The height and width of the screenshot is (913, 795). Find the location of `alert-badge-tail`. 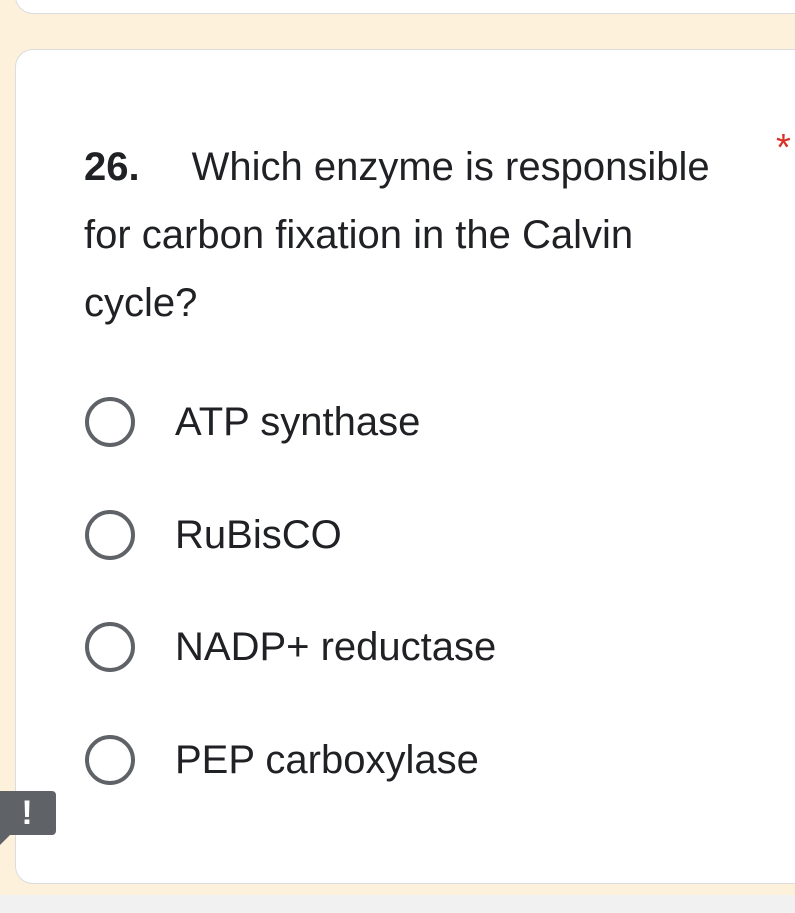

alert-badge-tail is located at coordinates (5, 840).